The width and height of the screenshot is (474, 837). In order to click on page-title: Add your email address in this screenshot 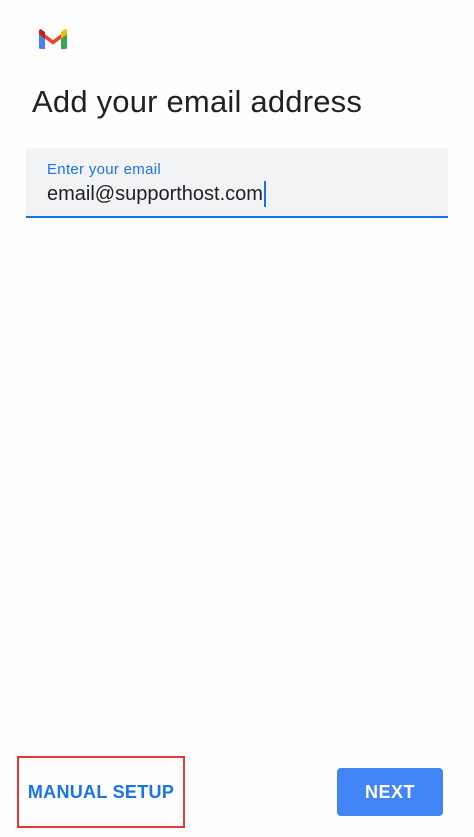, I will do `click(197, 101)`.